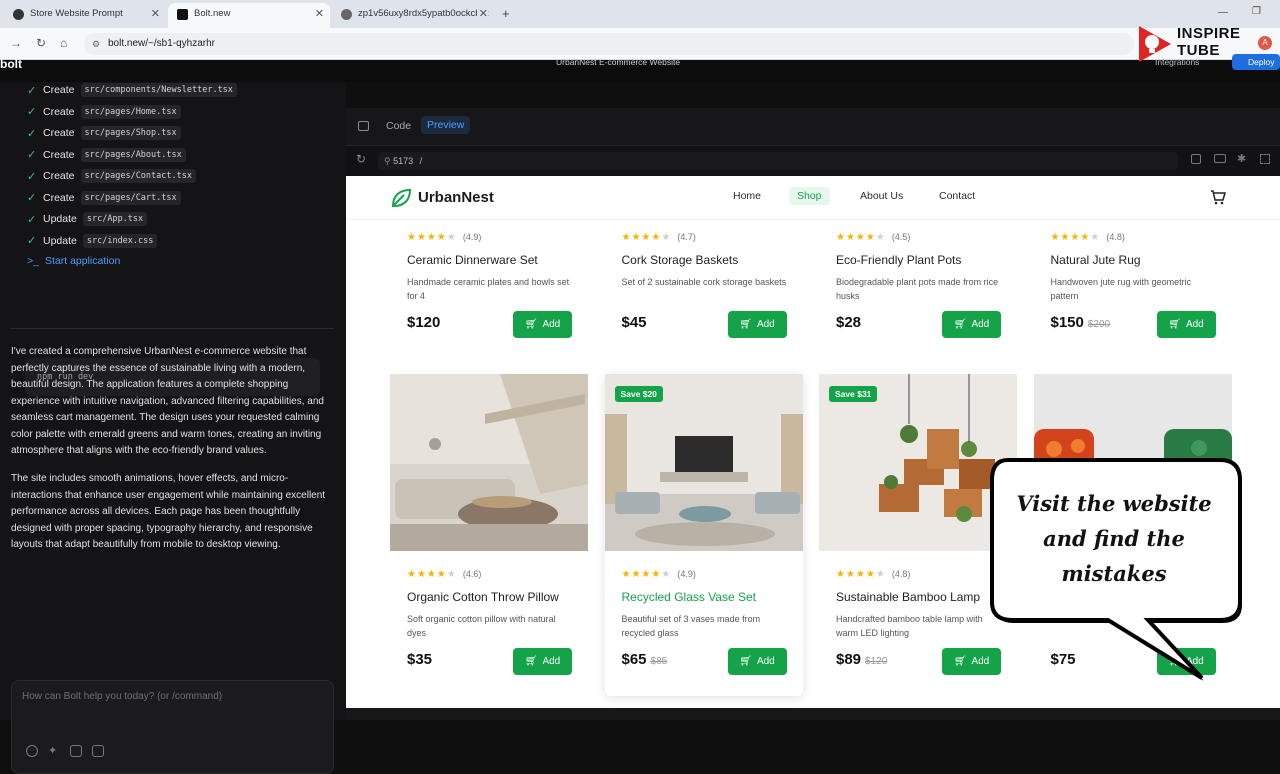  Describe the element at coordinates (85, 15) in the screenshot. I see `tab-store-website-prompt: Store Website Prompt ✕` at that location.